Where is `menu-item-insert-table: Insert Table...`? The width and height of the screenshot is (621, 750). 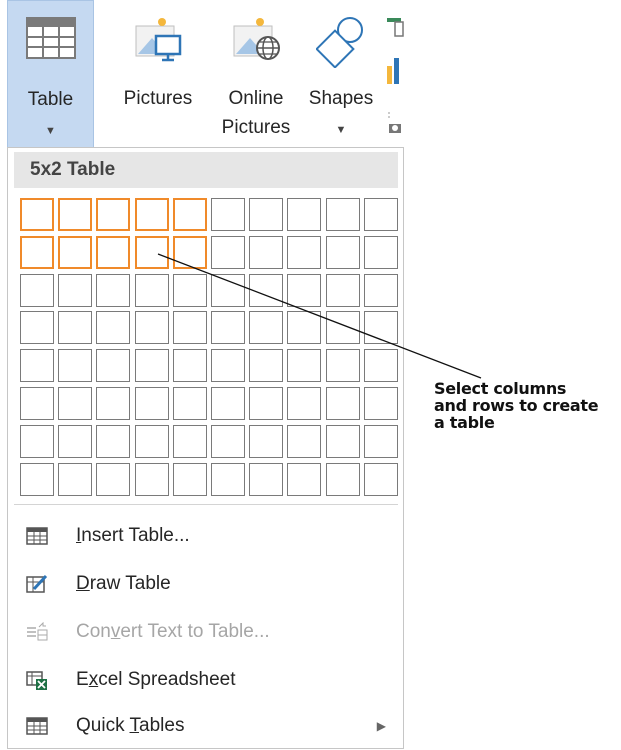
menu-item-insert-table: Insert Table... is located at coordinates (206, 536).